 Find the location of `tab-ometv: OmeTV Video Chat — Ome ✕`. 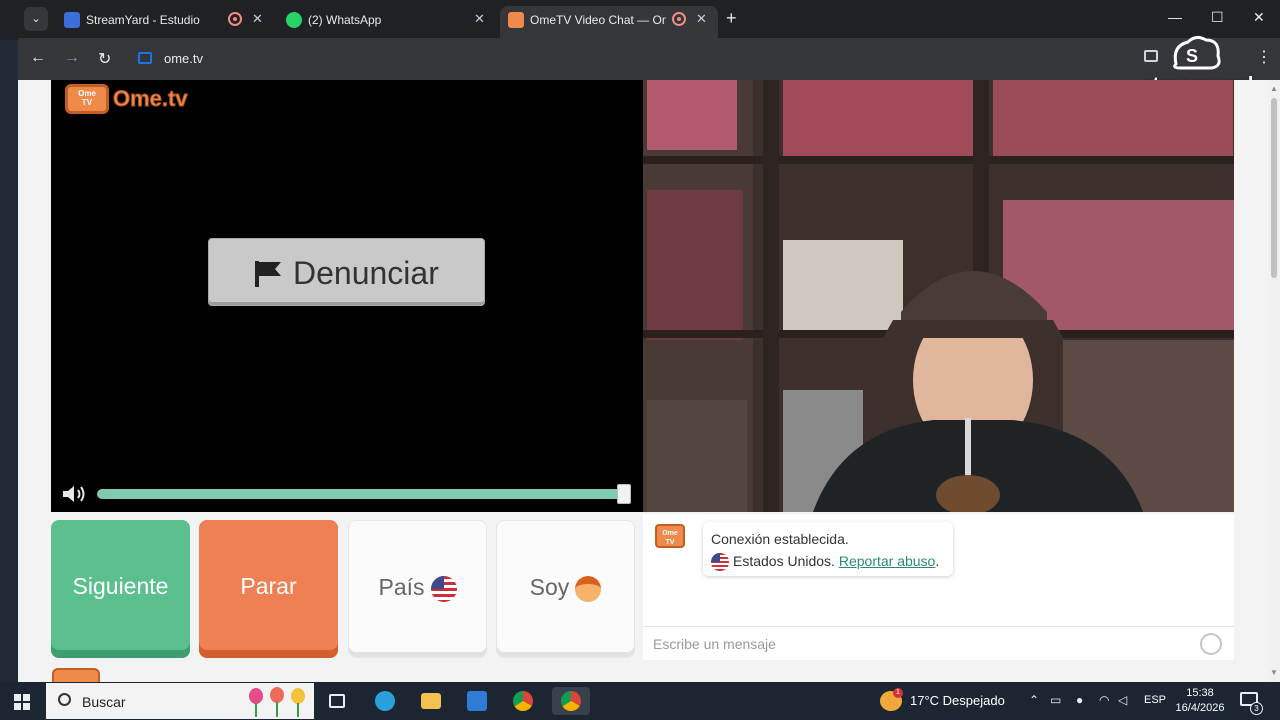

tab-ometv: OmeTV Video Chat — Ome ✕ is located at coordinates (609, 22).